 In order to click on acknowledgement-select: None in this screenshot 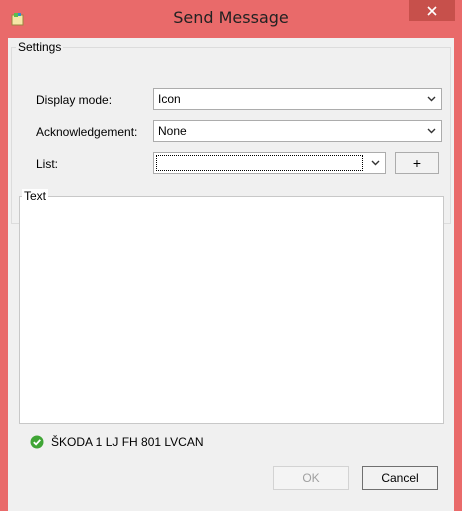, I will do `click(297, 131)`.